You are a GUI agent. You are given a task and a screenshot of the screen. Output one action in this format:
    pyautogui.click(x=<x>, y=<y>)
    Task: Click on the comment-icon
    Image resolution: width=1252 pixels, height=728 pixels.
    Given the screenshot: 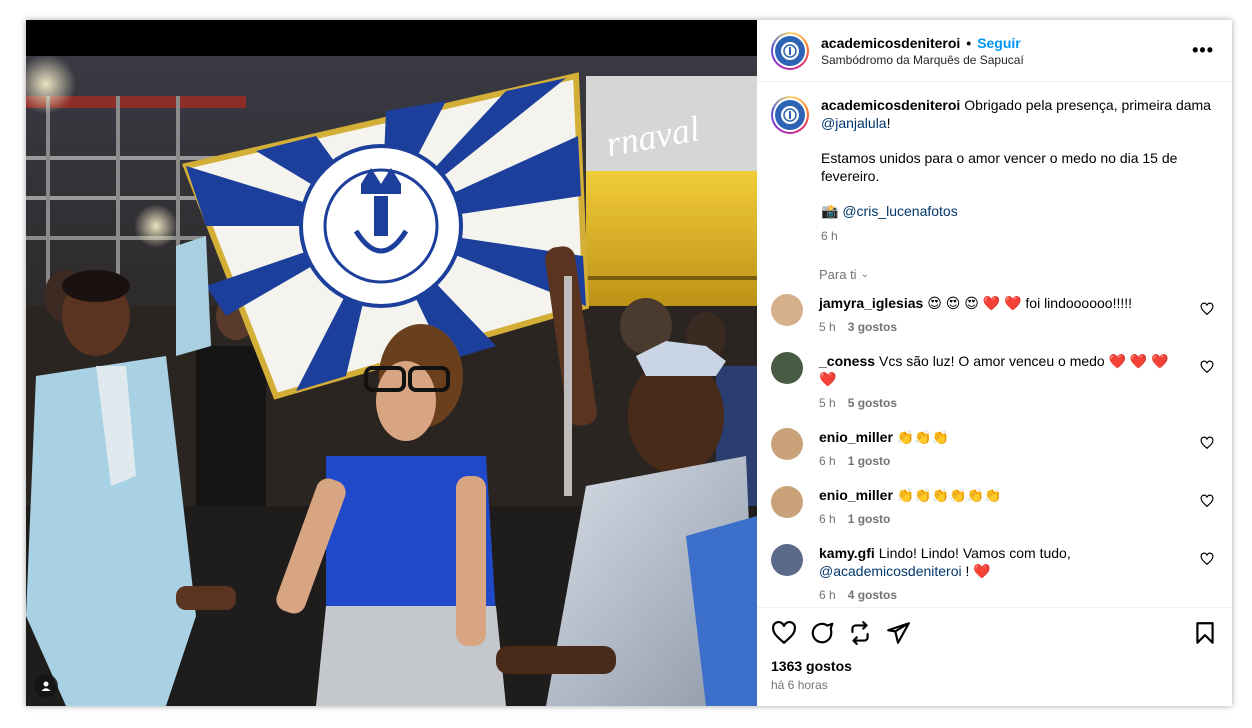 What is the action you would take?
    pyautogui.click(x=822, y=633)
    